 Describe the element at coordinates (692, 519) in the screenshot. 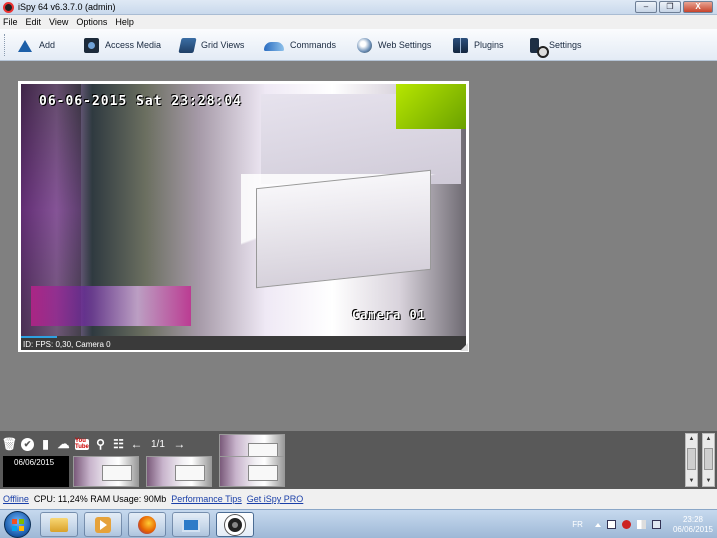

I see `clock-time: 23:28` at that location.